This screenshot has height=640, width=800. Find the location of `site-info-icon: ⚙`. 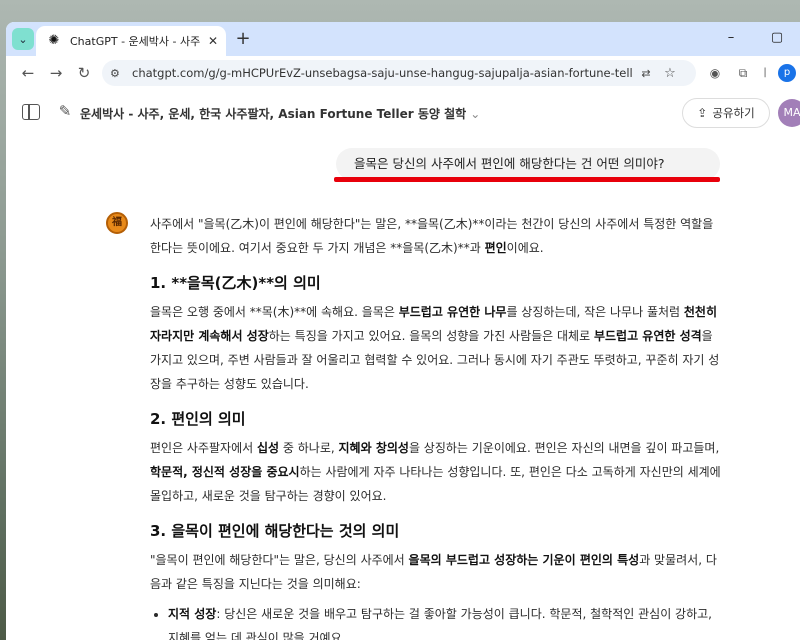

site-info-icon: ⚙ is located at coordinates (117, 73).